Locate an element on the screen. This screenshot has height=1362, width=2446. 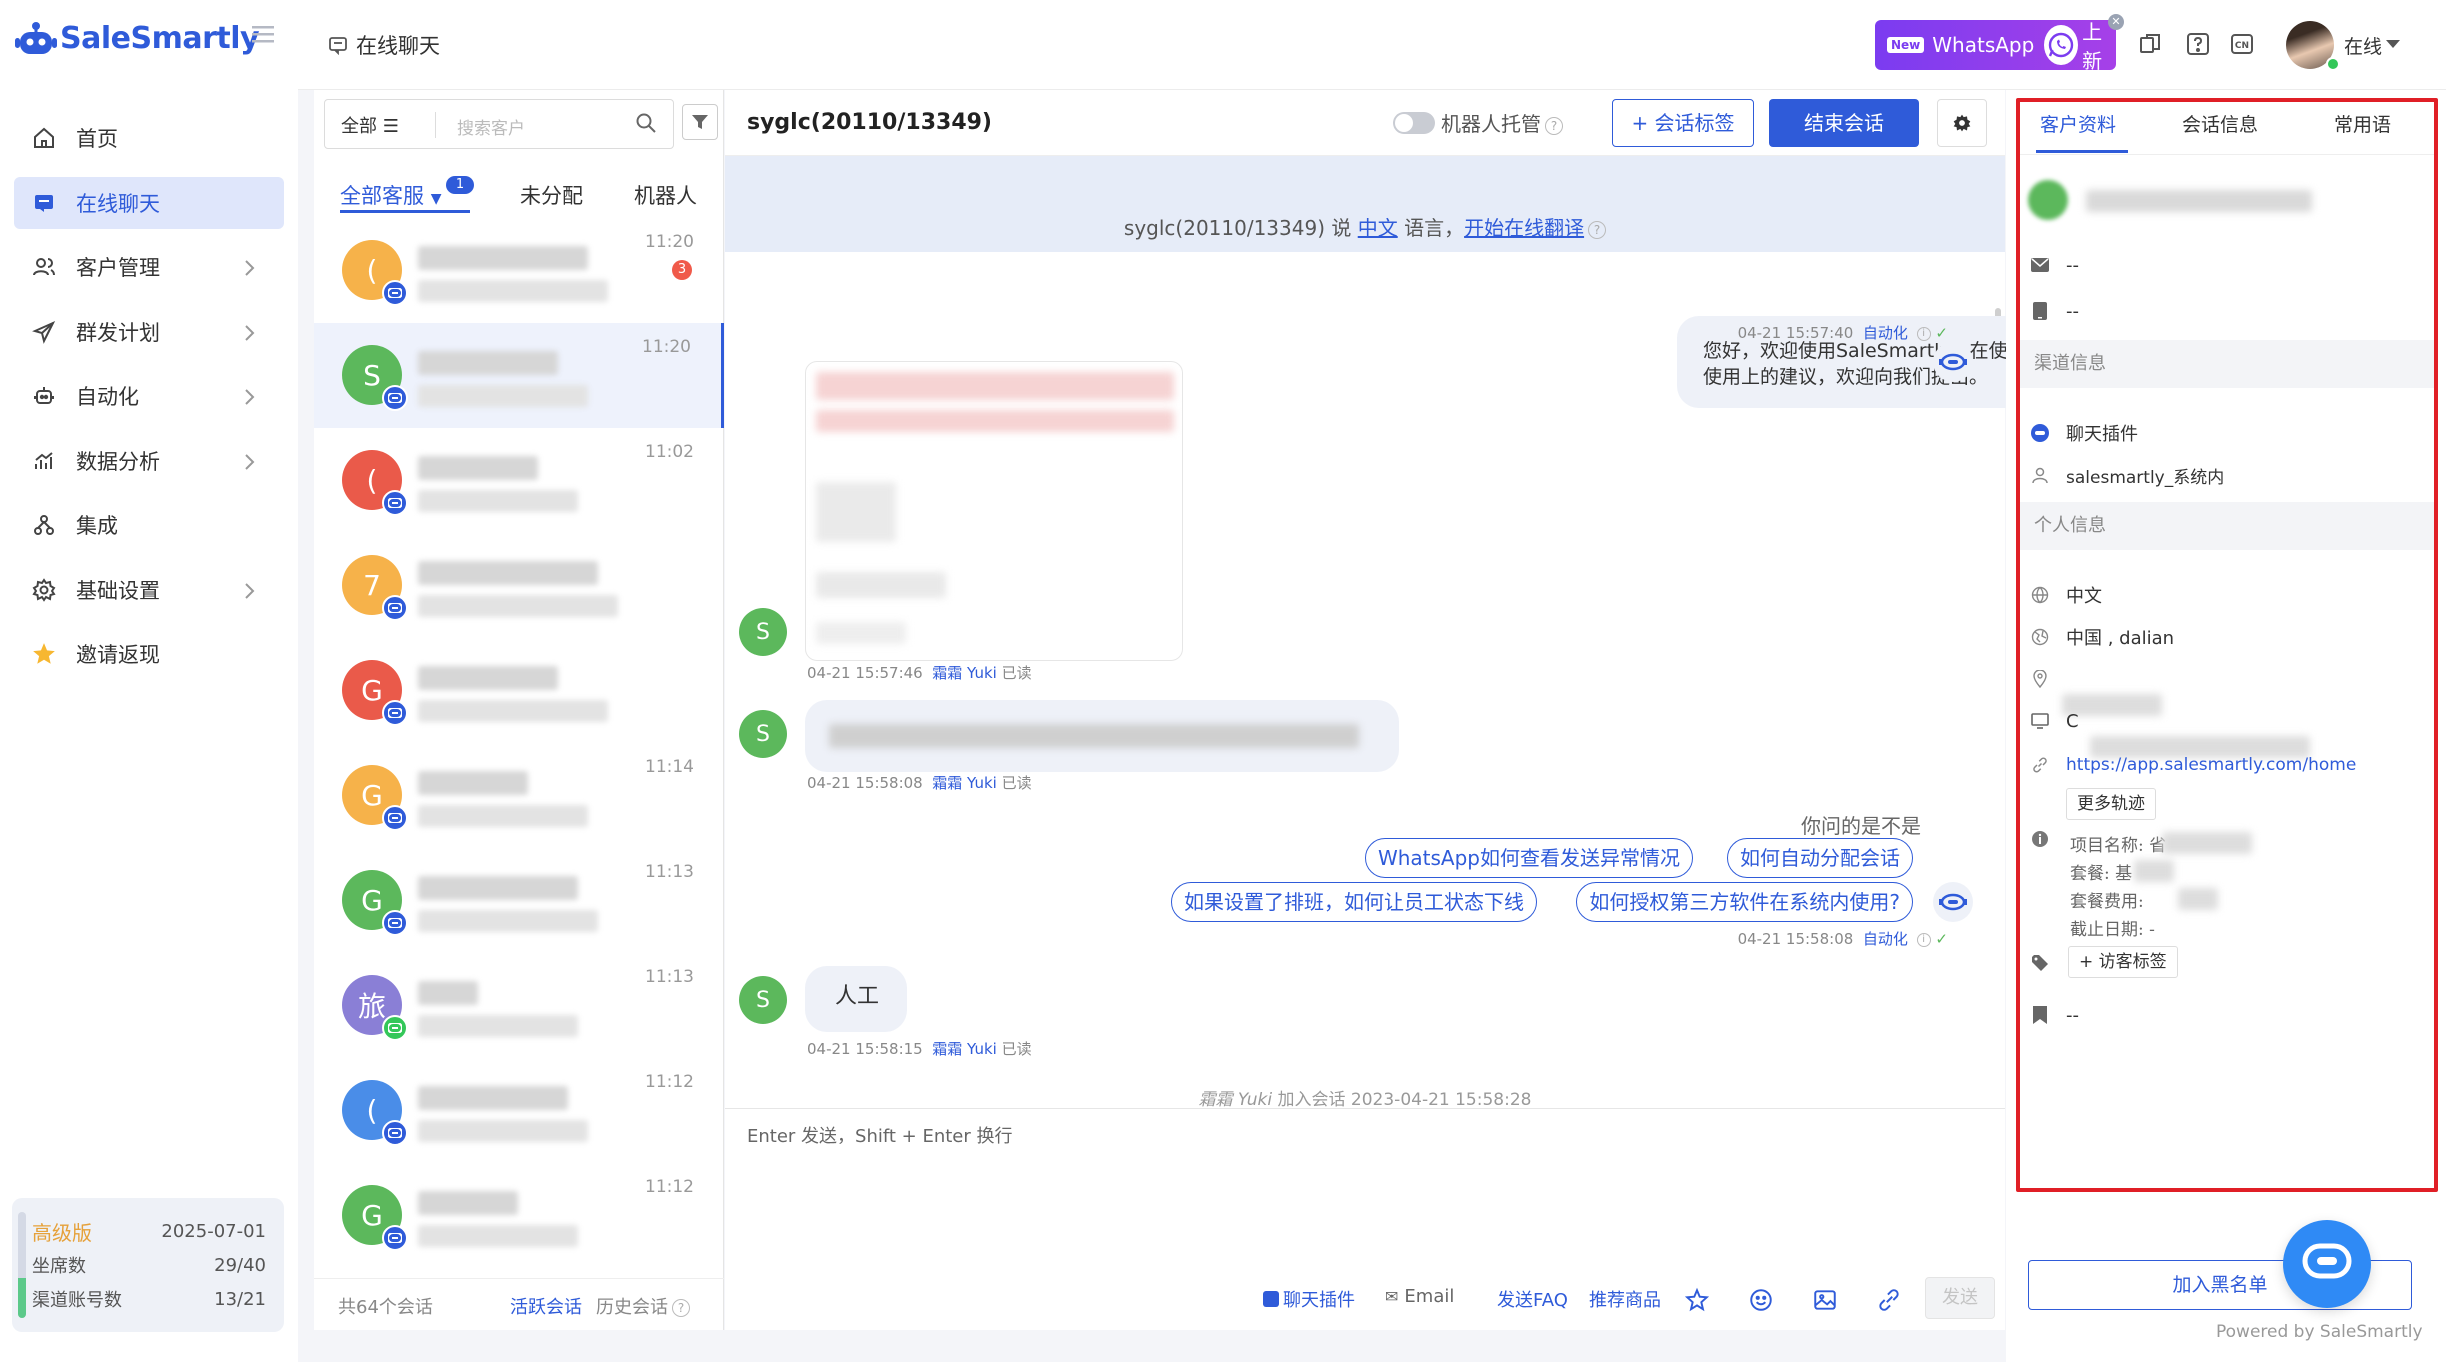
window-switch-icon is located at coordinates (2150, 44).